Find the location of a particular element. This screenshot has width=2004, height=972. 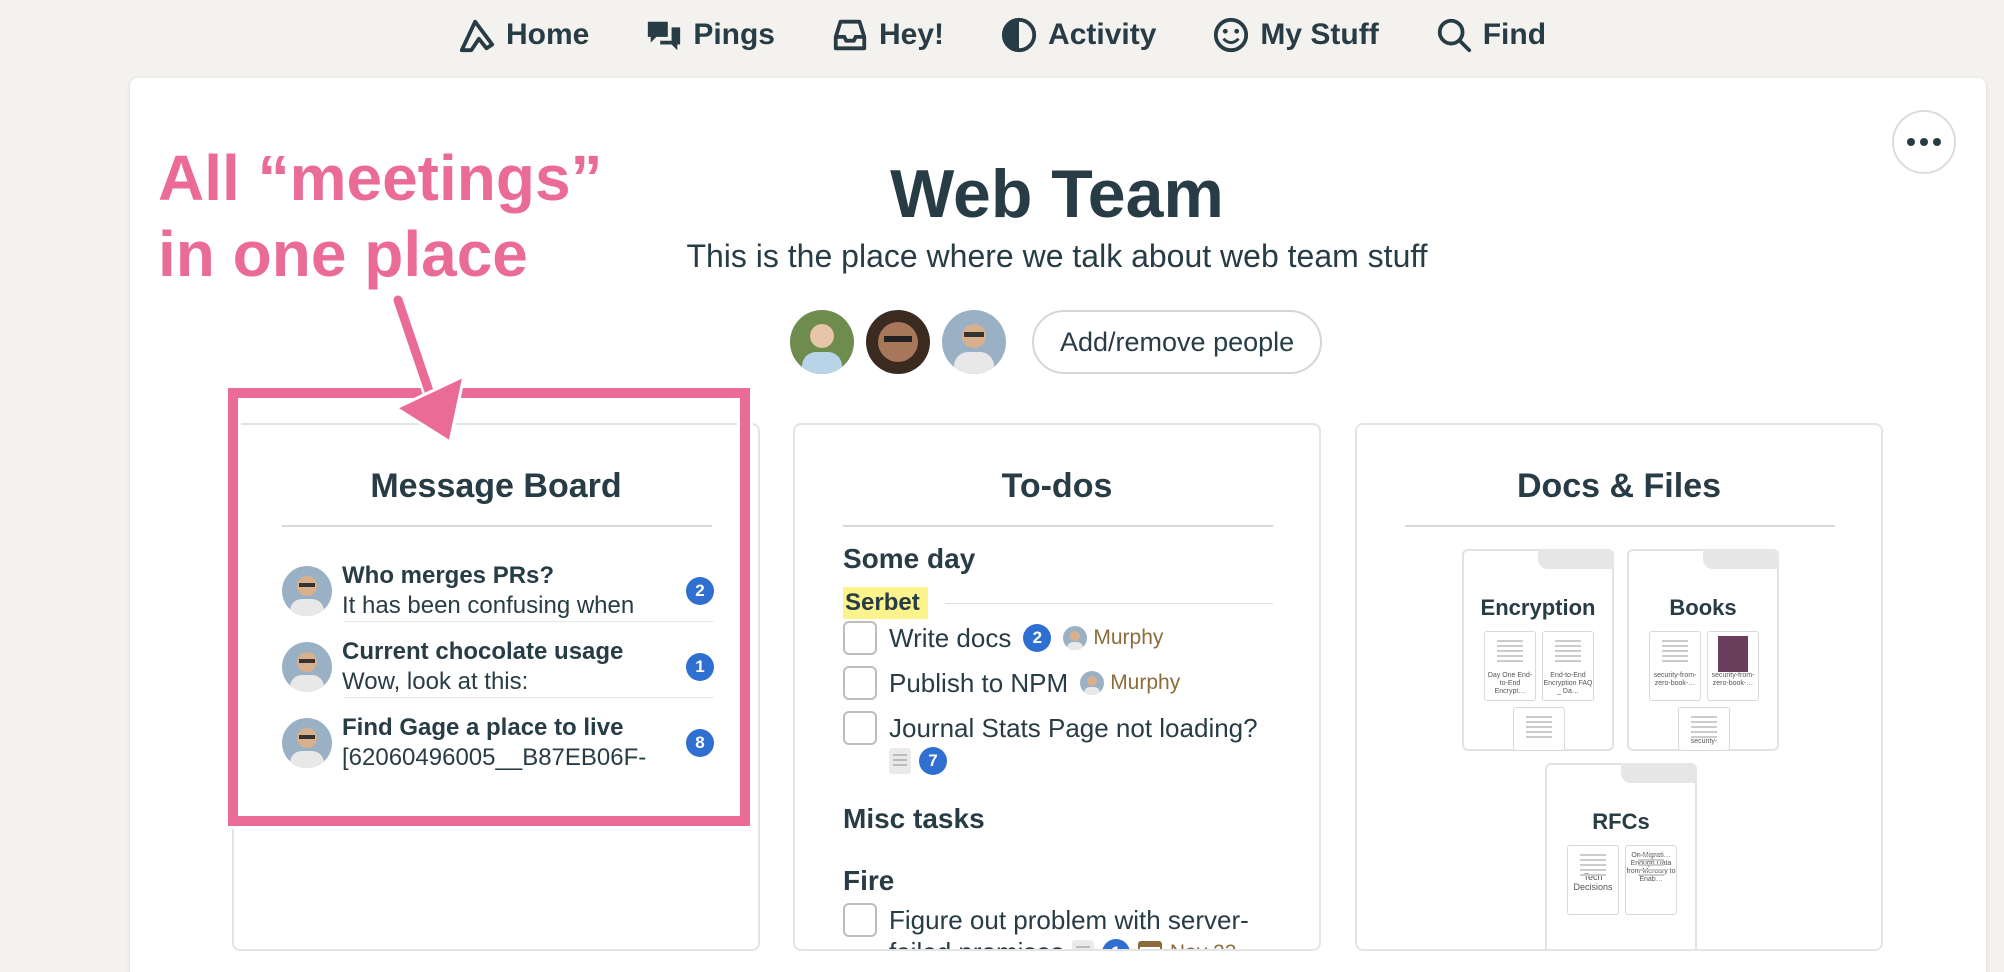

nav-activity: Activity is located at coordinates (1078, 35).